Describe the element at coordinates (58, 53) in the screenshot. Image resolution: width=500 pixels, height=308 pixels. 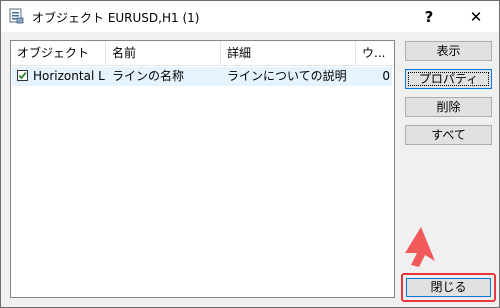
I see `column-header-object: オブジェクト` at that location.